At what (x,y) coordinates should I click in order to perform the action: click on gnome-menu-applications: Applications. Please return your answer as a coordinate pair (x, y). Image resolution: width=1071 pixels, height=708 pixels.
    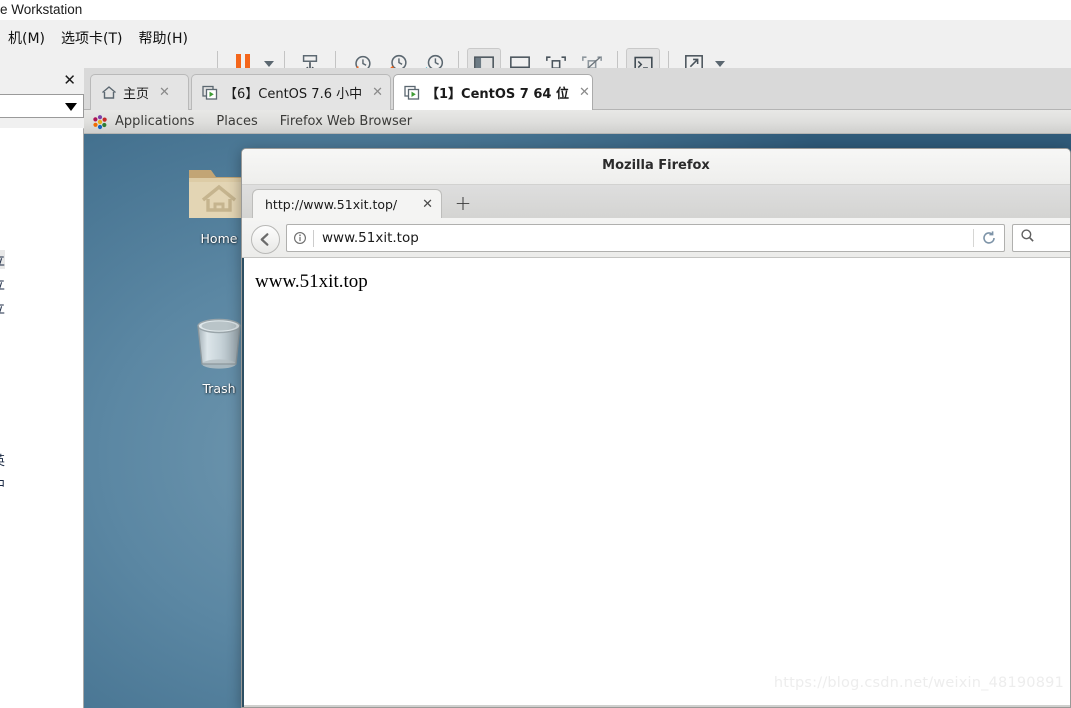
    Looking at the image, I should click on (154, 121).